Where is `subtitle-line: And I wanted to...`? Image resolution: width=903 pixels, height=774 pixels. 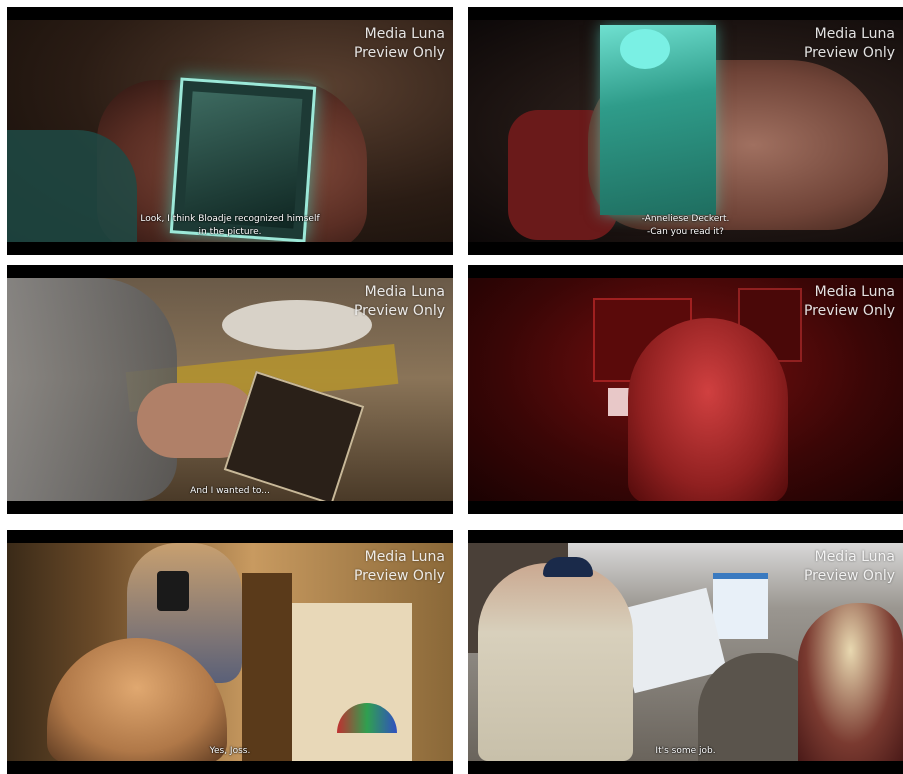
subtitle-line: And I wanted to... is located at coordinates (230, 491).